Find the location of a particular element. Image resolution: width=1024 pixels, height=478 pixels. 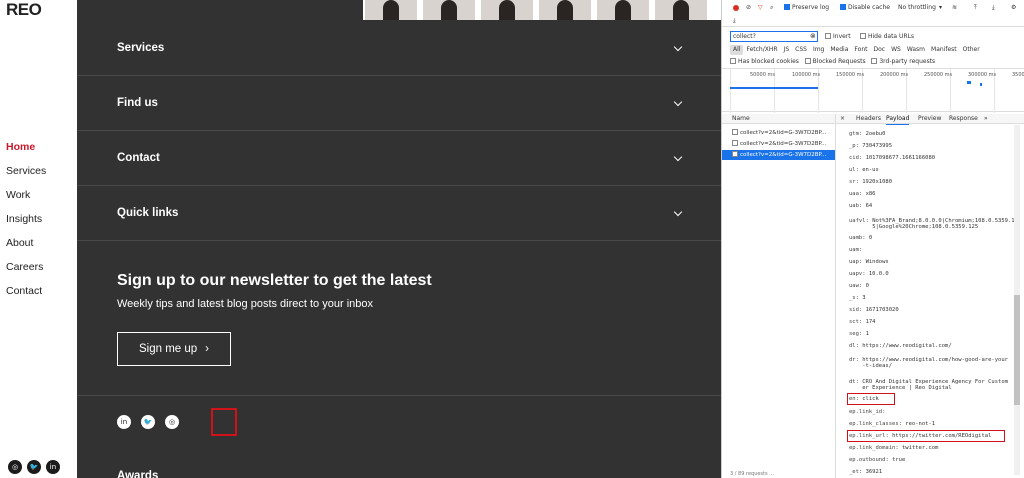

accordion-find-us: Find us is located at coordinates (399, 103).